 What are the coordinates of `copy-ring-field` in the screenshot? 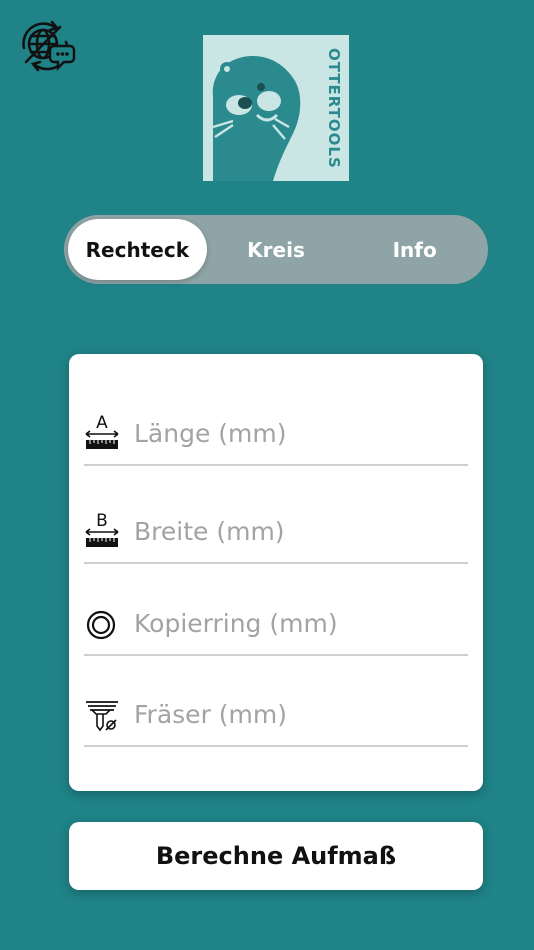 It's located at (276, 625).